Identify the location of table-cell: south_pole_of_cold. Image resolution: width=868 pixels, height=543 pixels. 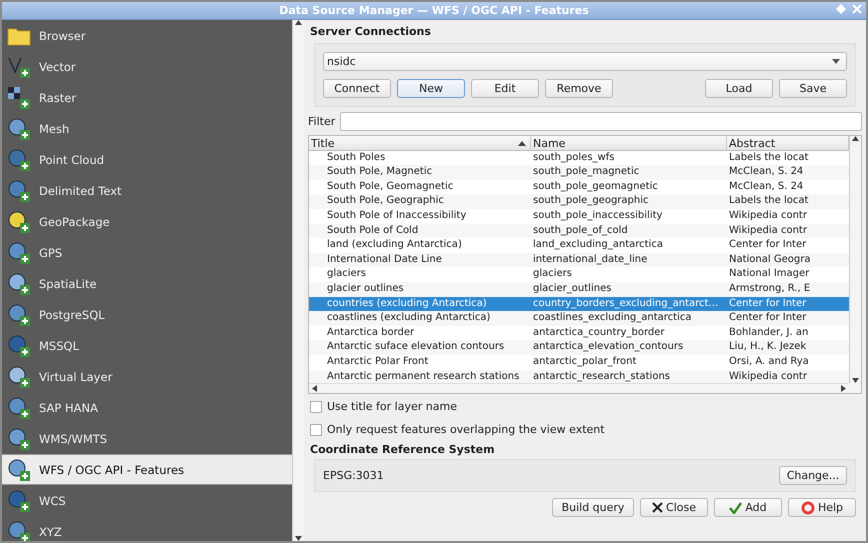
(629, 231).